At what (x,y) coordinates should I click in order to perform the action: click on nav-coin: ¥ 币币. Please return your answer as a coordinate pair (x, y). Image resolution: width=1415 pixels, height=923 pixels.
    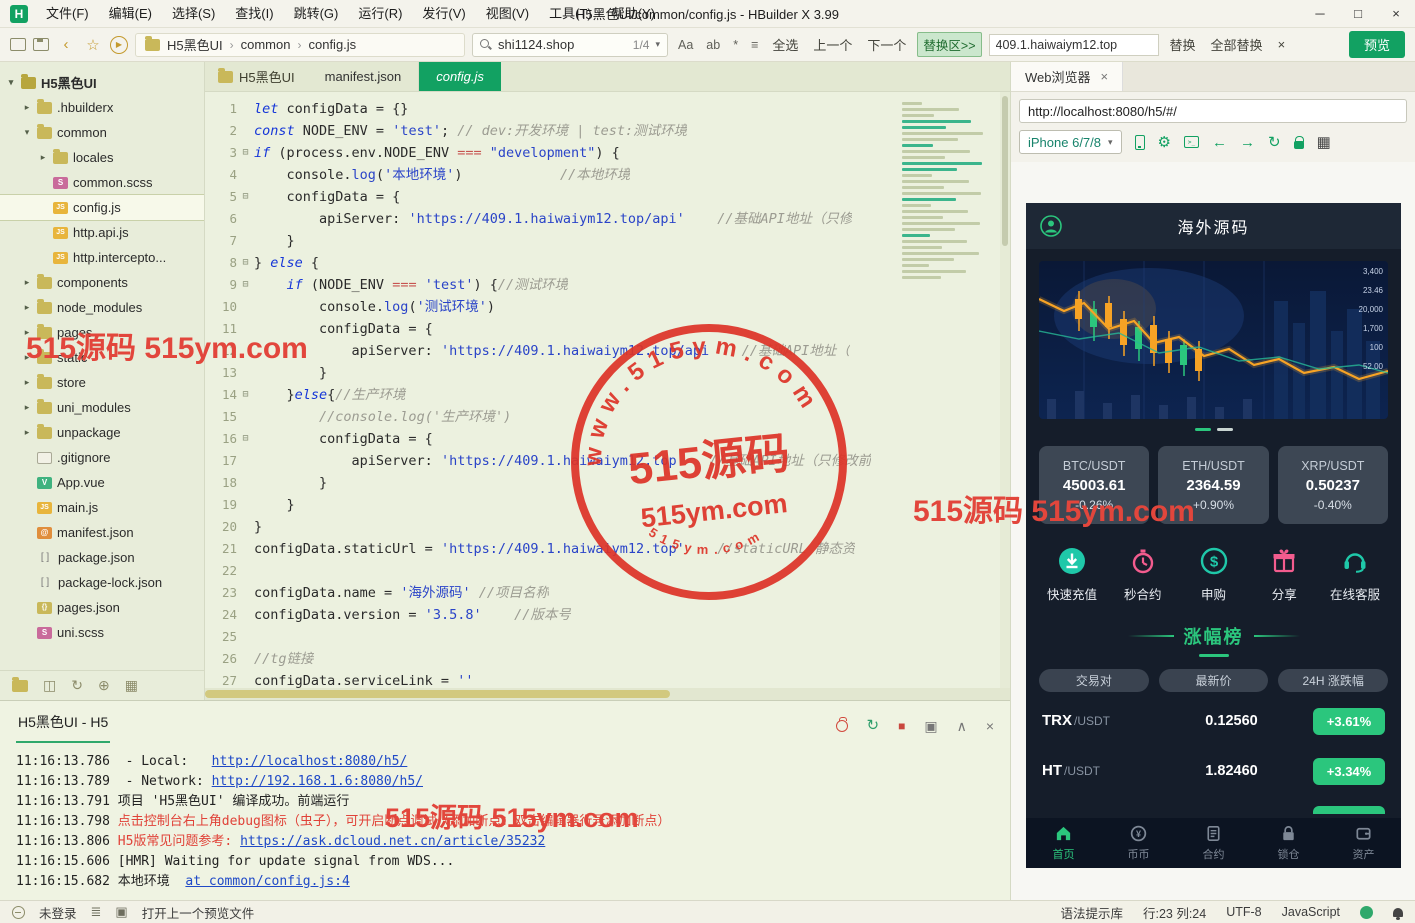
    Looking at the image, I should click on (1138, 843).